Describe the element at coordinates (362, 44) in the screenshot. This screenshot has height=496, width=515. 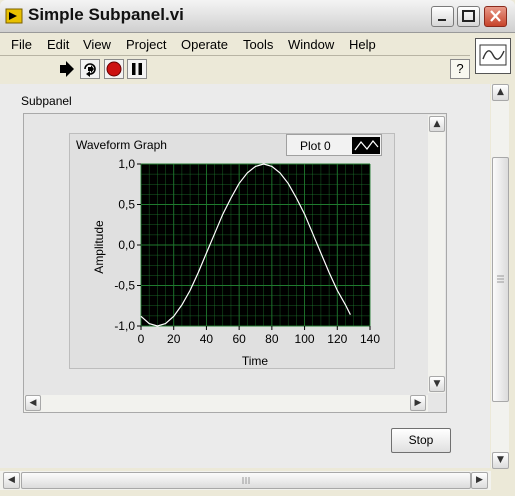
I see `menu-help: Help` at that location.